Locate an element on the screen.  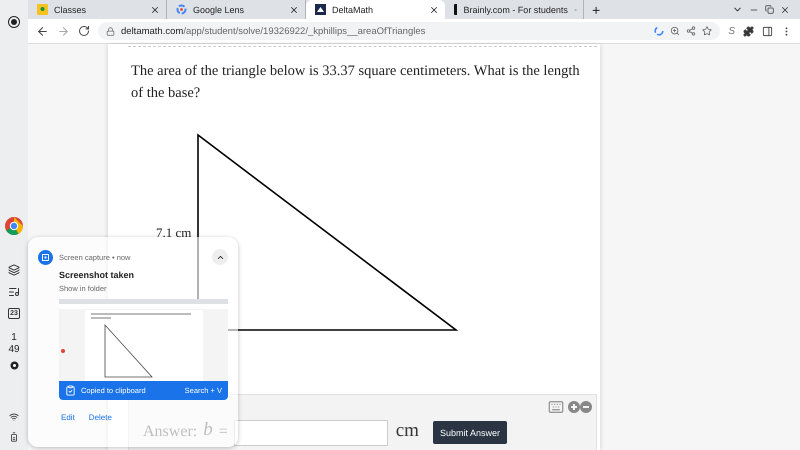
clipboard-history-icon is located at coordinates (14, 270).